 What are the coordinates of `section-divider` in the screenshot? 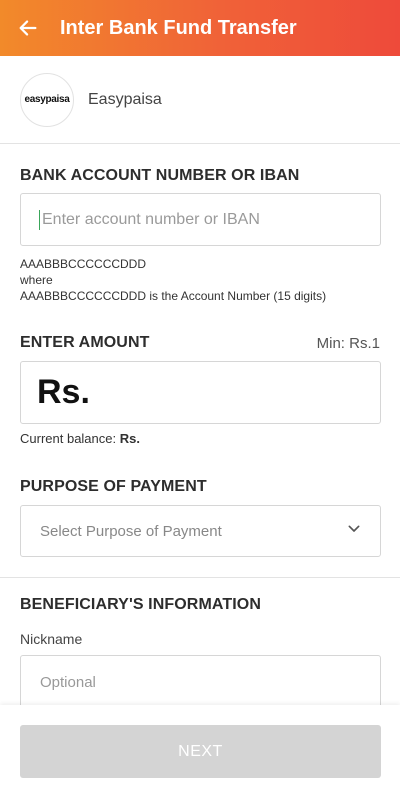 It's located at (200, 577).